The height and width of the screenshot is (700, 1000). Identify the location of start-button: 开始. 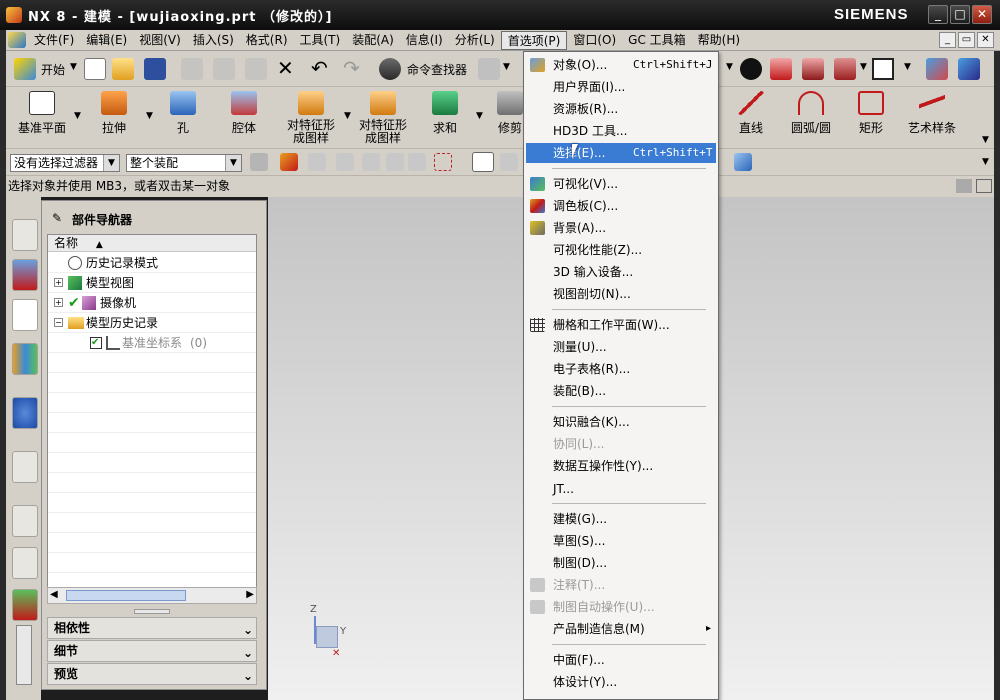
(53, 69).